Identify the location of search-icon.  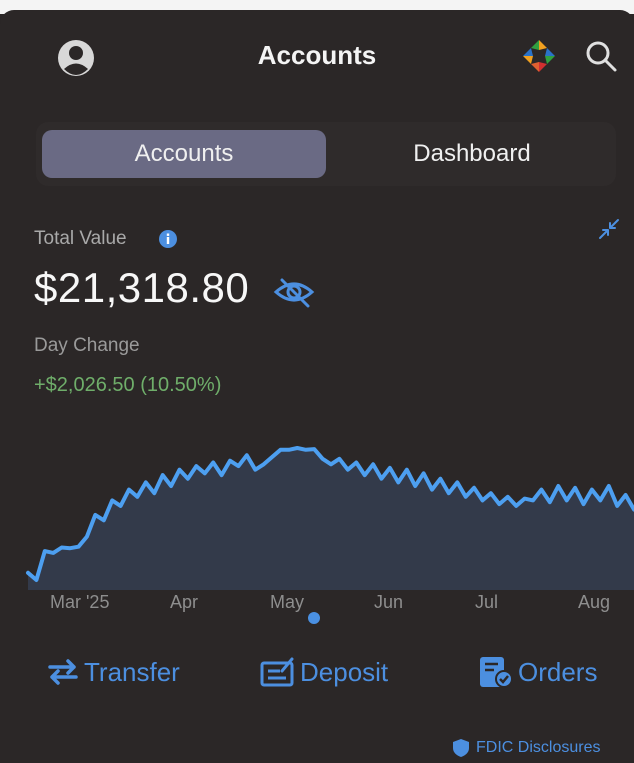
(601, 56).